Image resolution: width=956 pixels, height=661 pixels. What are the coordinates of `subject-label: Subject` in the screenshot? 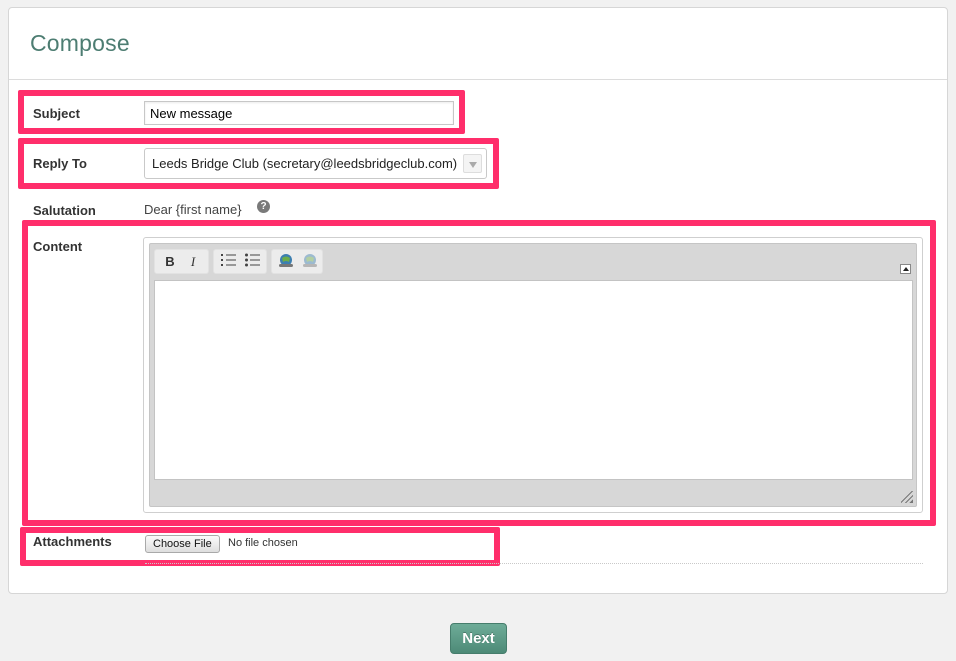 It's located at (56, 113).